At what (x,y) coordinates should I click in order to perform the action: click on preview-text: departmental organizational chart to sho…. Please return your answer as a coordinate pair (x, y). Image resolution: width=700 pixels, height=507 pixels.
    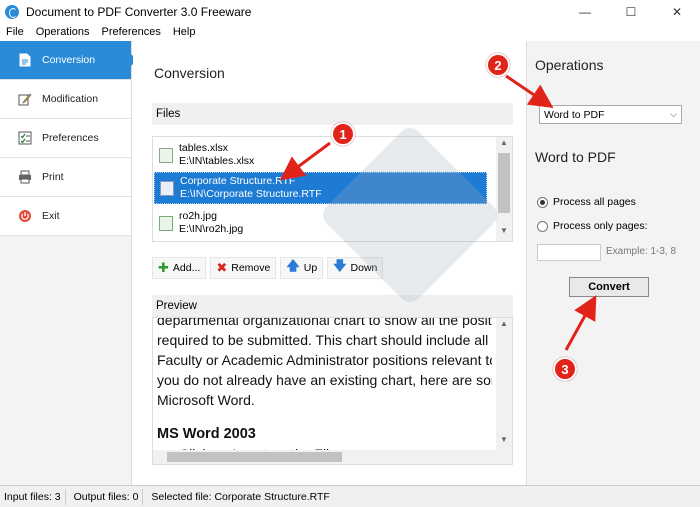
    Looking at the image, I should click on (324, 387).